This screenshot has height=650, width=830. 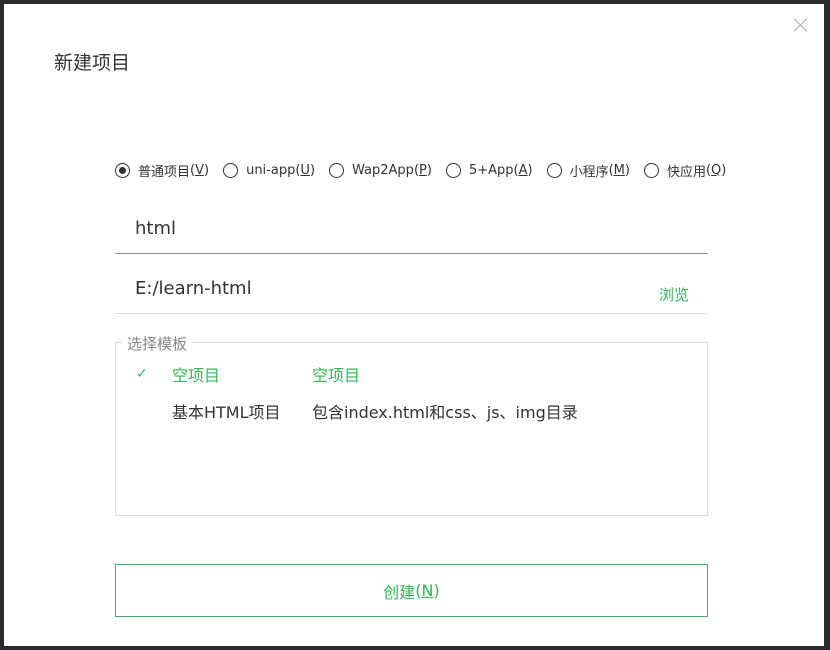 What do you see at coordinates (199, 170) in the screenshot?
I see `radio-shortcut: V` at bounding box center [199, 170].